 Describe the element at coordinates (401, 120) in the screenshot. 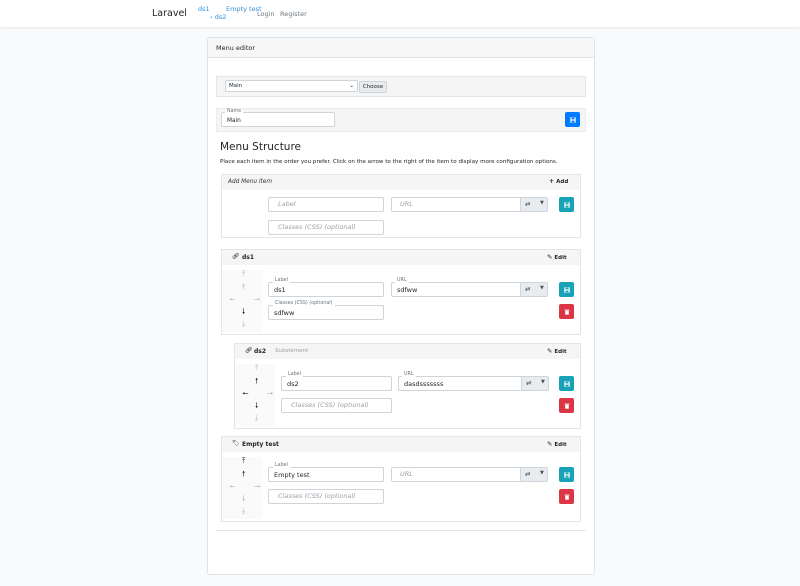

I see `name-bar: Main Name` at that location.